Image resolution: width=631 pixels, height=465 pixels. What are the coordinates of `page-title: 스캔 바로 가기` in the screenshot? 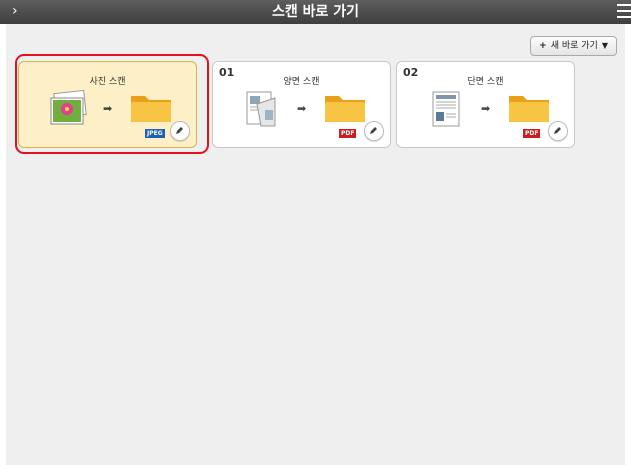 It's located at (315, 12).